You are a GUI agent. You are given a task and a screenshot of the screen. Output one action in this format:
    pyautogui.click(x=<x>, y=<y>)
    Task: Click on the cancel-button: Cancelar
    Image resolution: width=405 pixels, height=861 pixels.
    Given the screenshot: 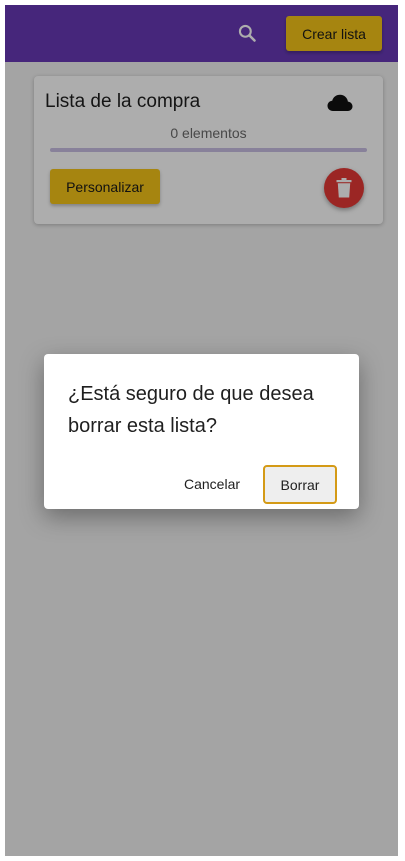 What is the action you would take?
    pyautogui.click(x=212, y=484)
    